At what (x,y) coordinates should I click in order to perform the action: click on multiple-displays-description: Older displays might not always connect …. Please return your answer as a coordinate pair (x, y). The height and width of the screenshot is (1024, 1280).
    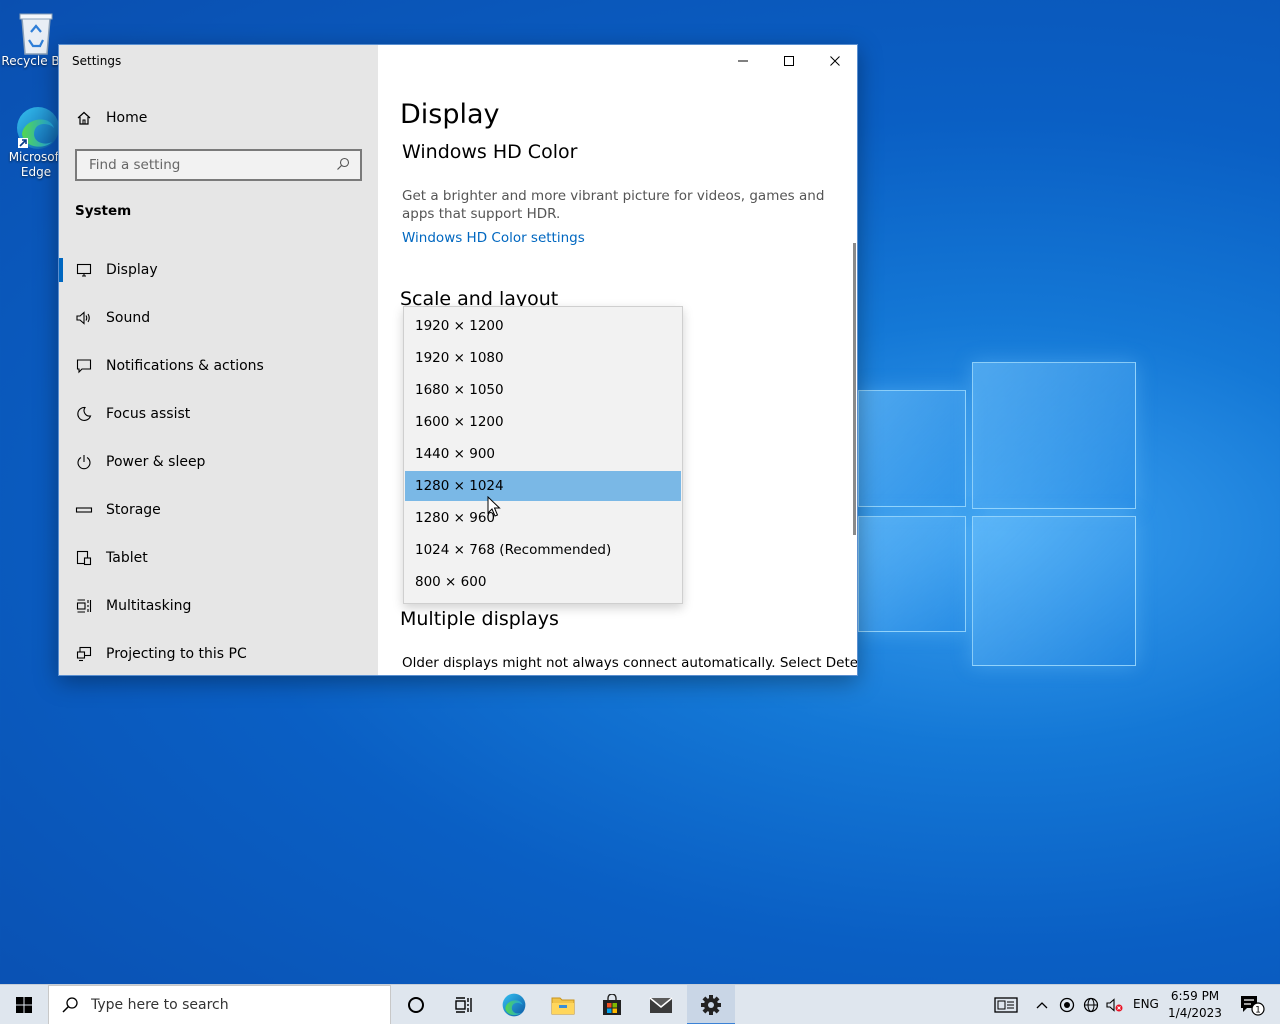
    Looking at the image, I should click on (630, 663).